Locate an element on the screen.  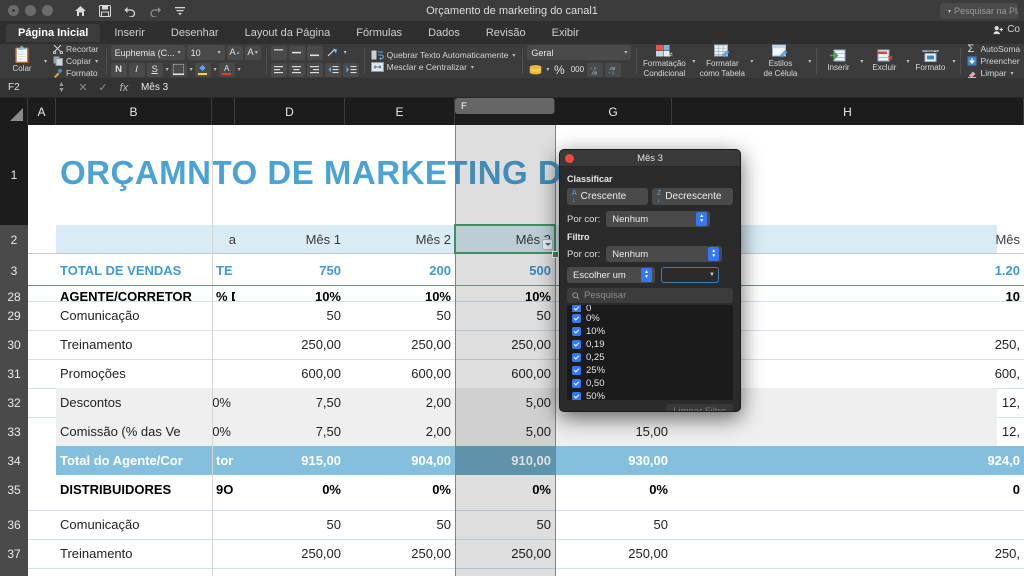
row-header-34: 34 is located at coordinates (14, 460).